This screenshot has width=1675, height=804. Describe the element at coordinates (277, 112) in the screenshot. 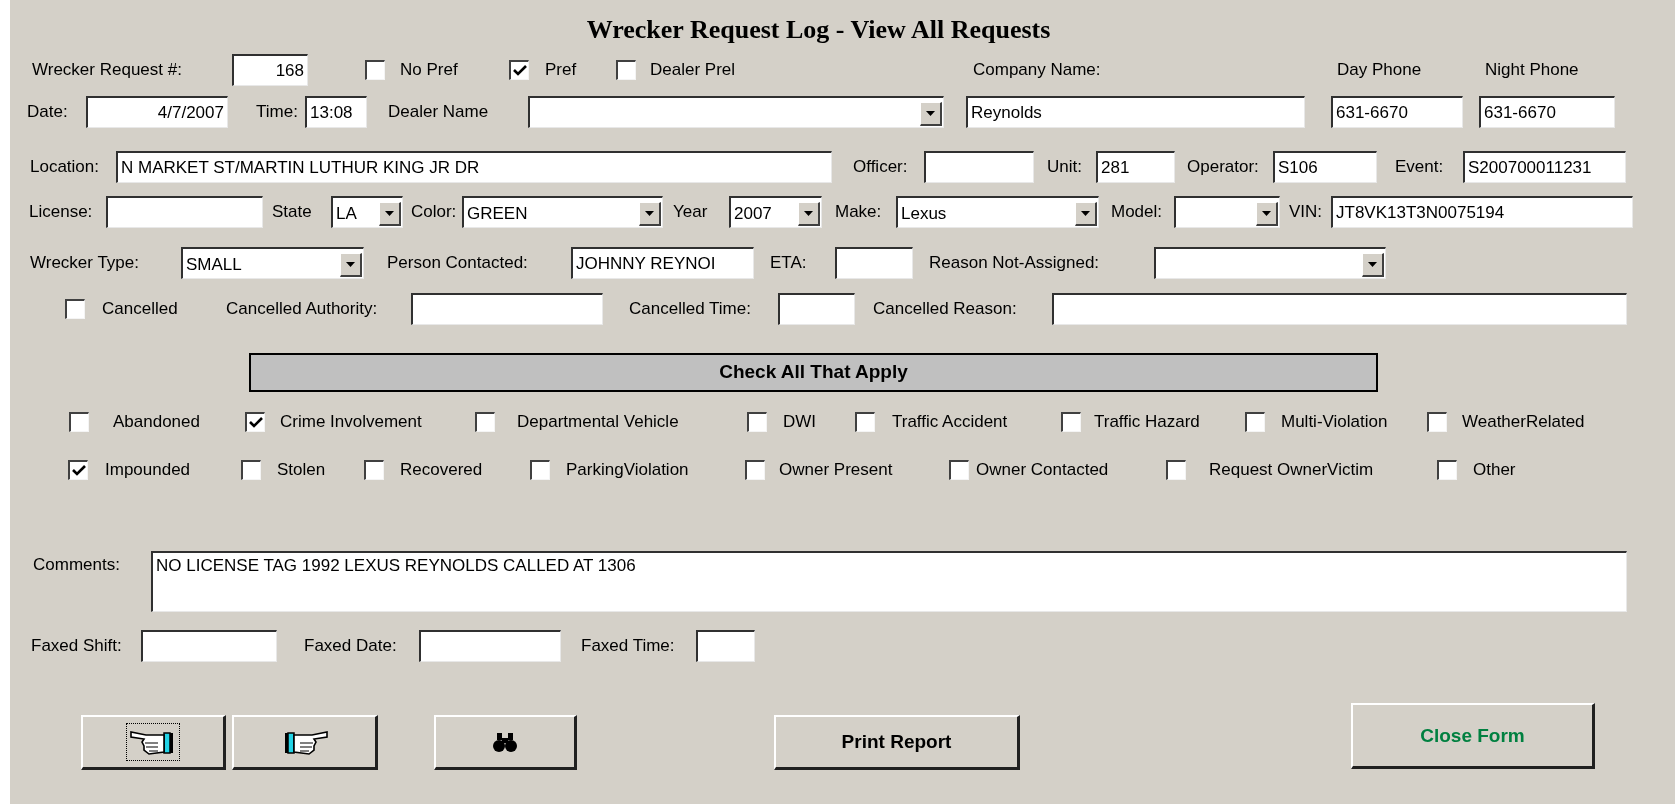

I see `field-label: Time:` at that location.